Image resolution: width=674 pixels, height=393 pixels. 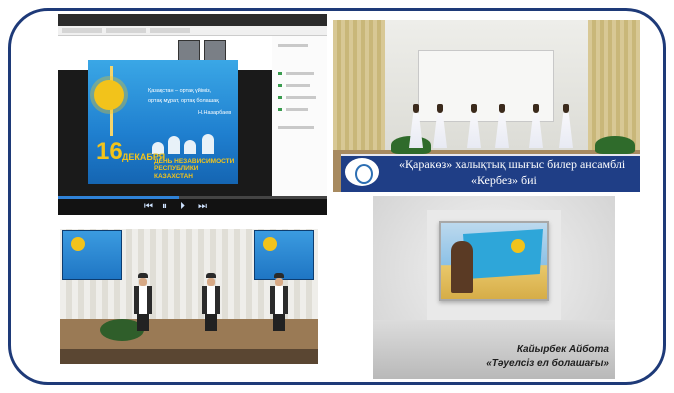 I want to click on painting-author: Кайырбек Айбота, so click(x=562, y=349).